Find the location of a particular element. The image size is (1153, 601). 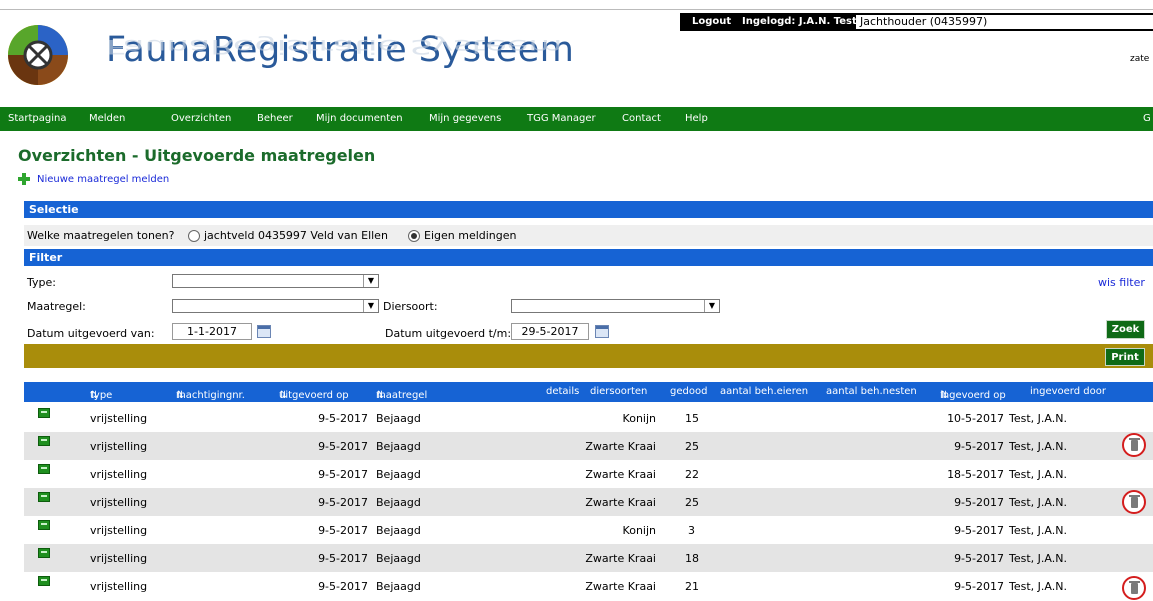

cell-ingevoerd-op: 10-5-2017 is located at coordinates (975, 418).